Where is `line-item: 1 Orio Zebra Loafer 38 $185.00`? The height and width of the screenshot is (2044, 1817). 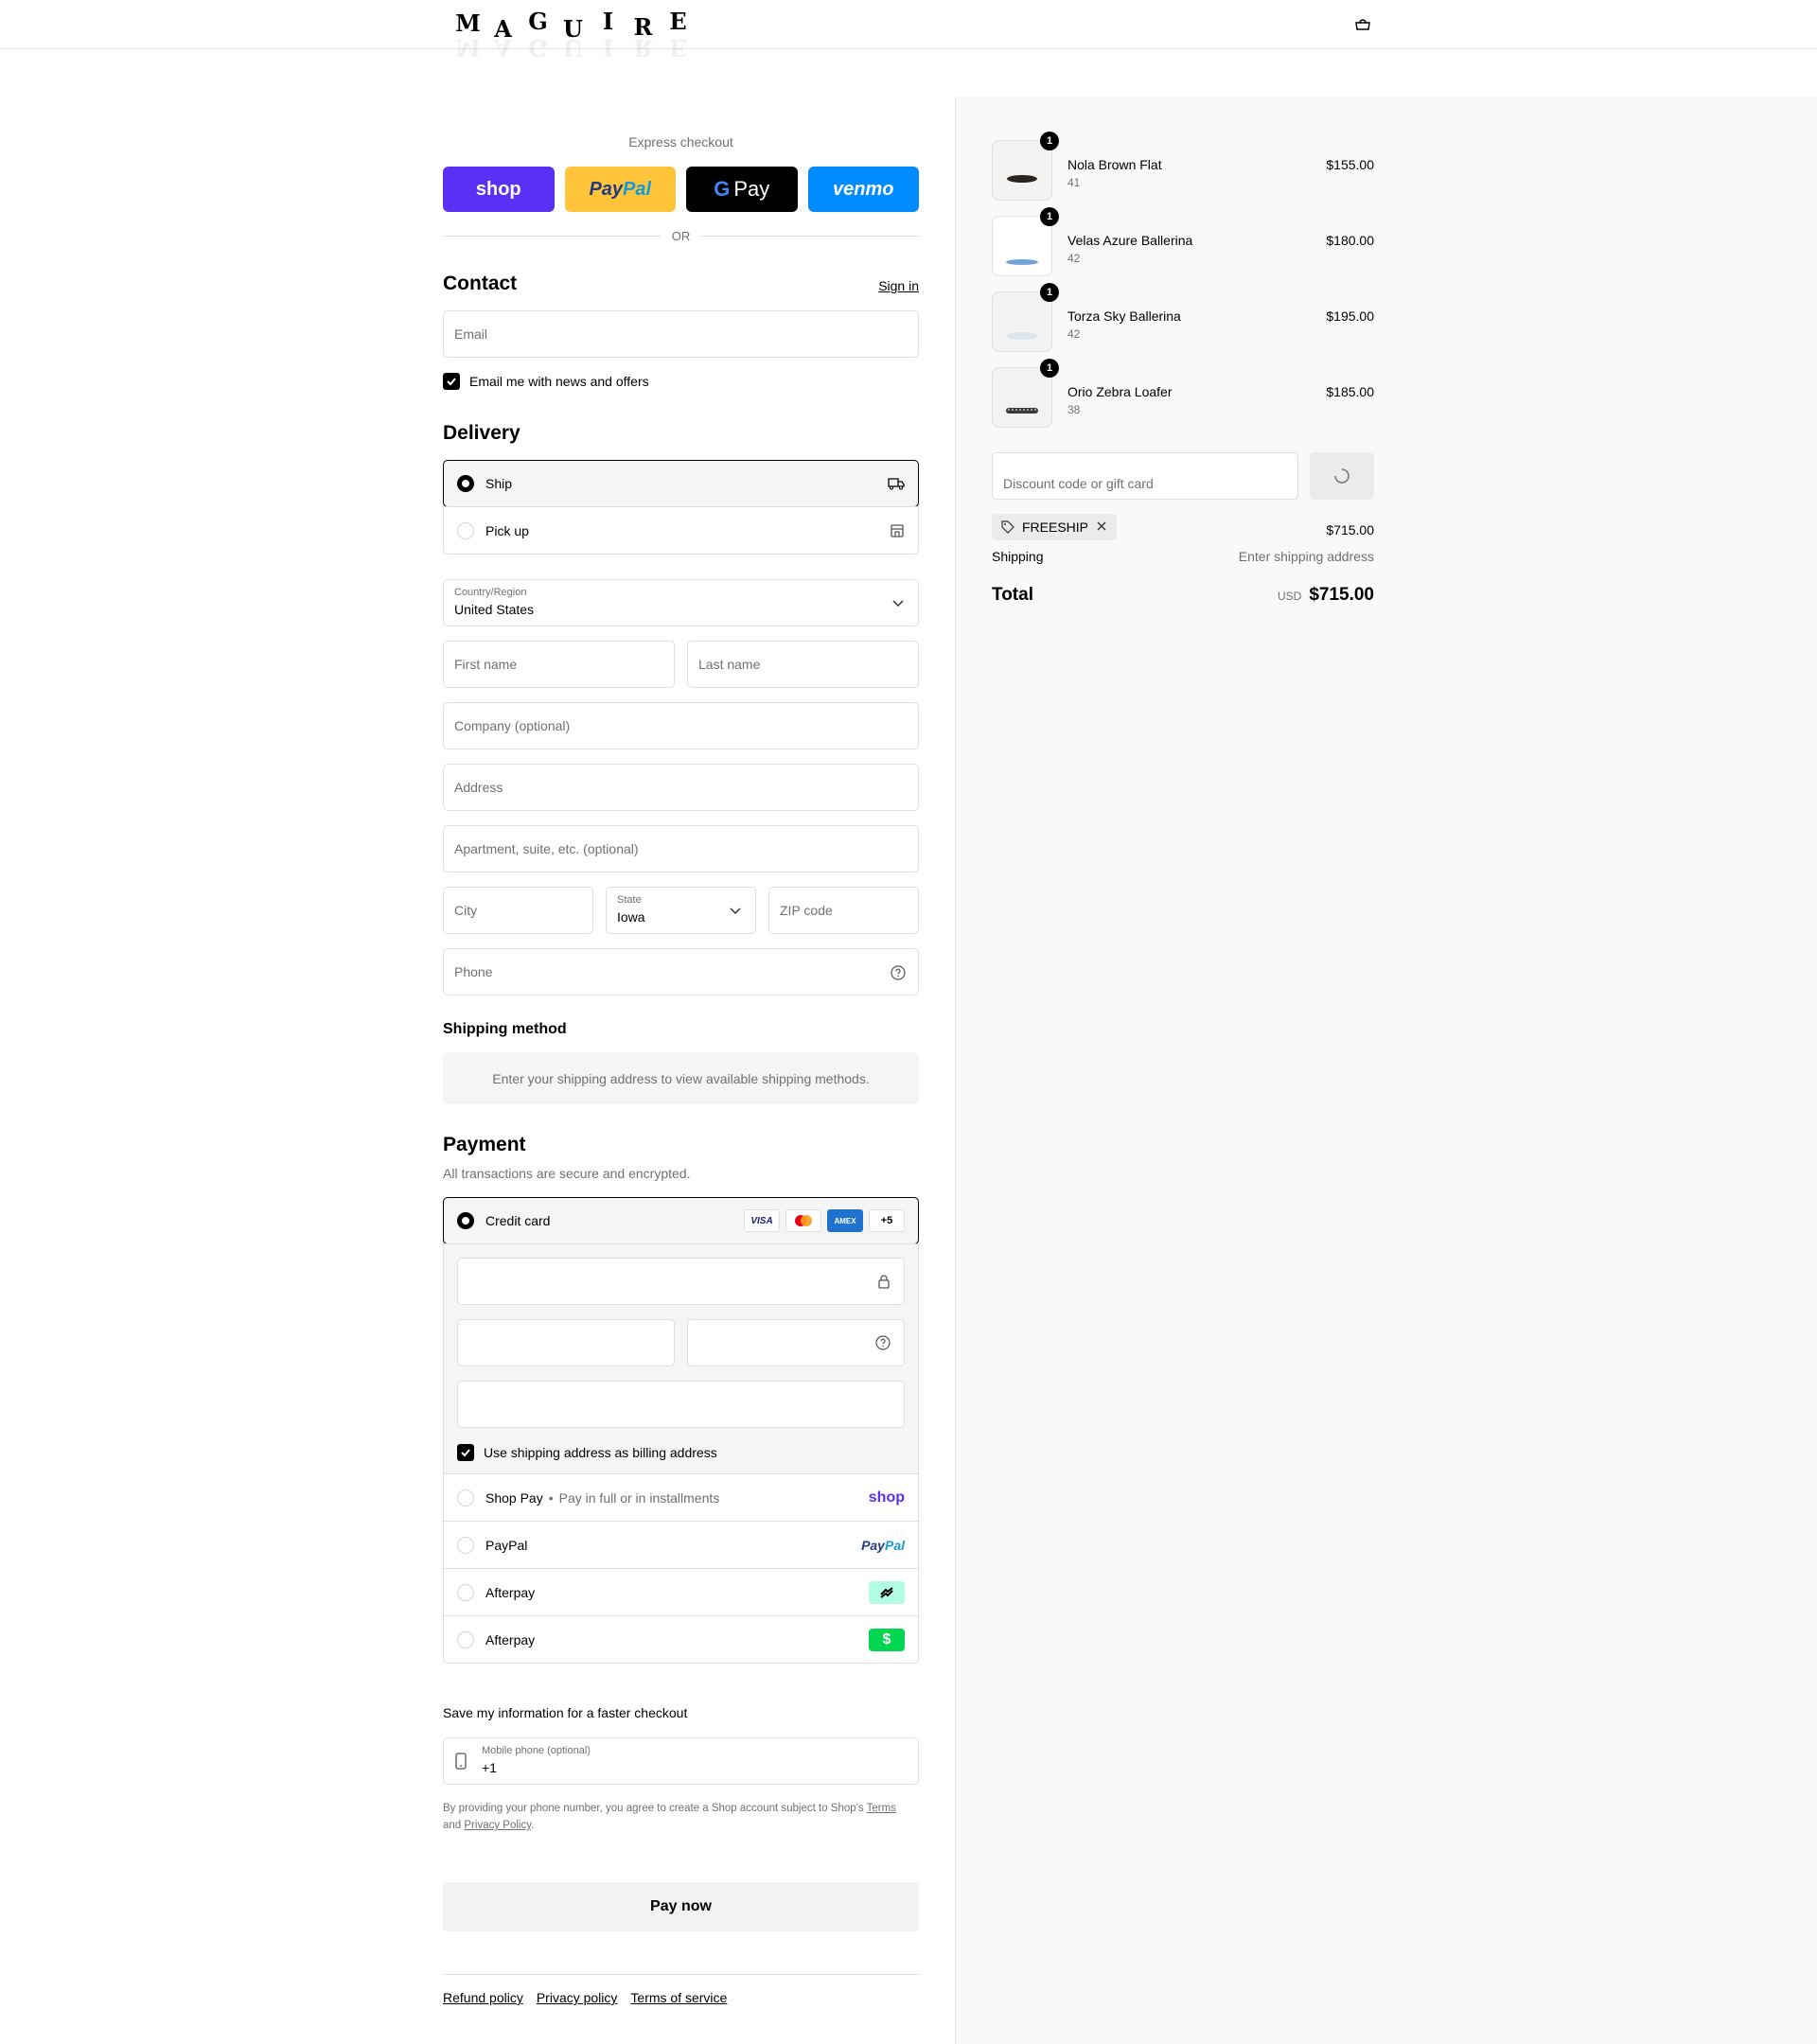 line-item: 1 Orio Zebra Loafer 38 $185.00 is located at coordinates (1183, 394).